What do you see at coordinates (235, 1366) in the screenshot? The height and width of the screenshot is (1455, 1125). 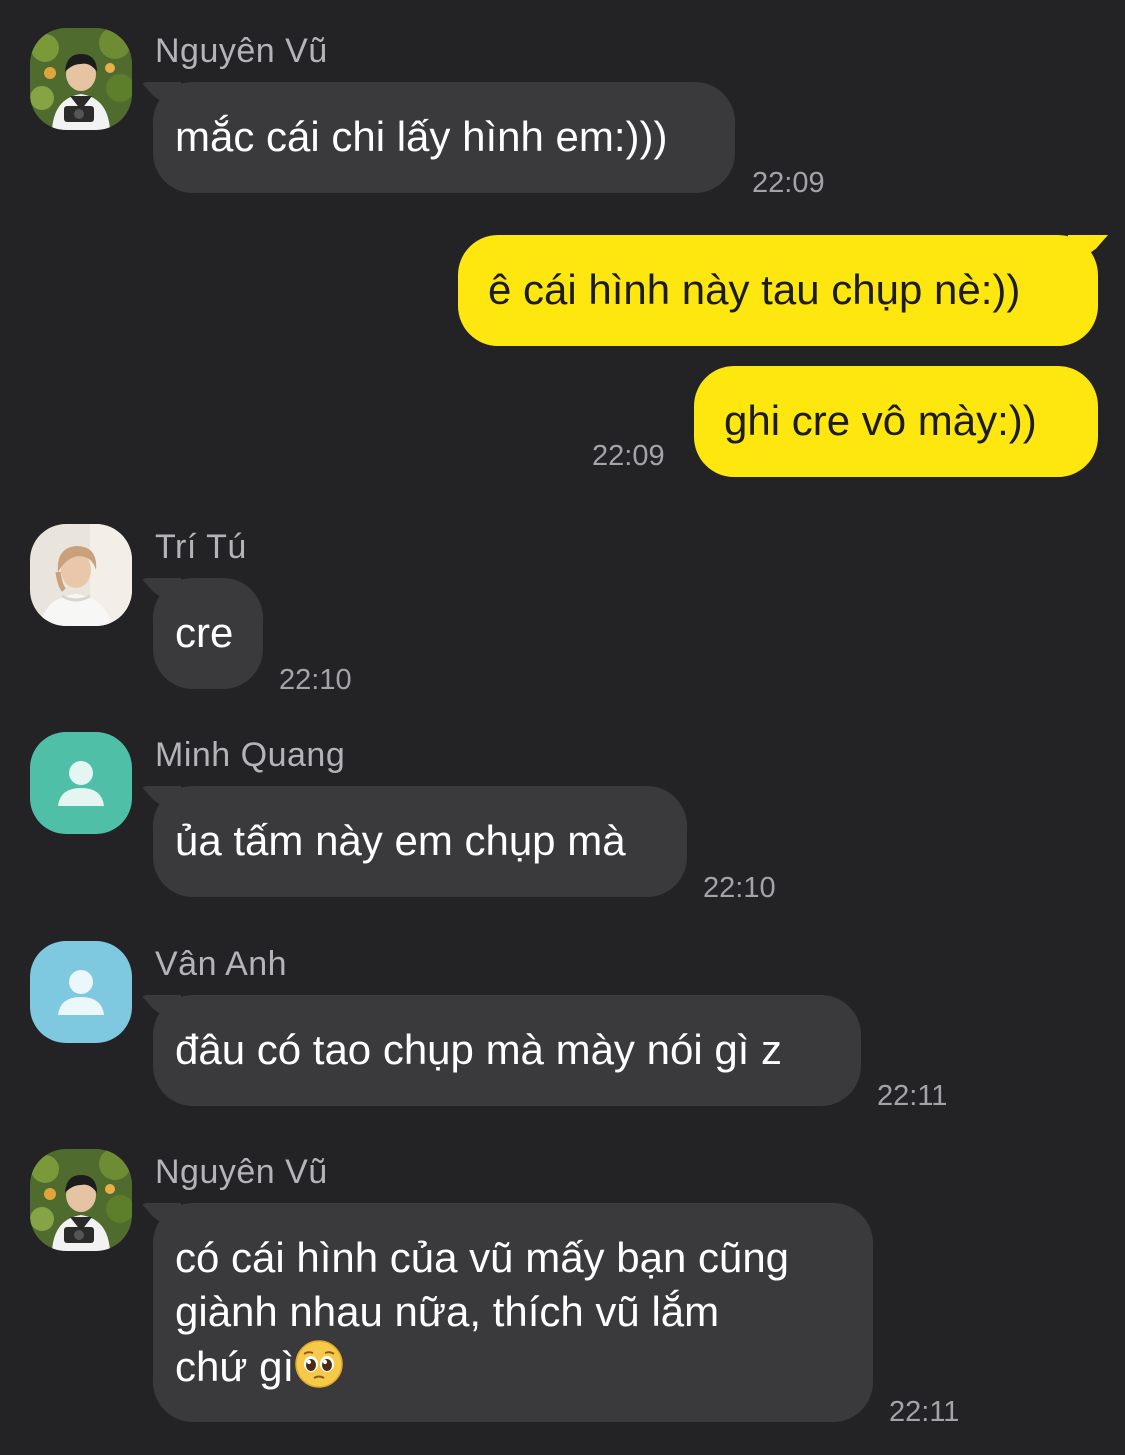 I see `message-text-line: chứ gì` at bounding box center [235, 1366].